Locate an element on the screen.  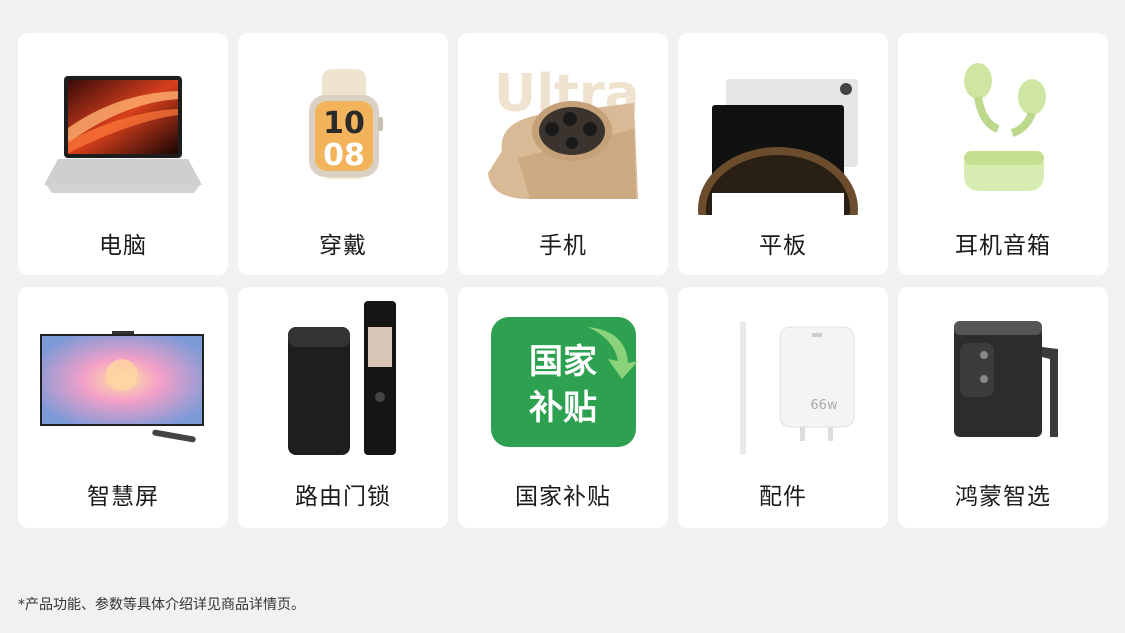
category-card-smart-screen: 智慧屏 is located at coordinates (123, 407).